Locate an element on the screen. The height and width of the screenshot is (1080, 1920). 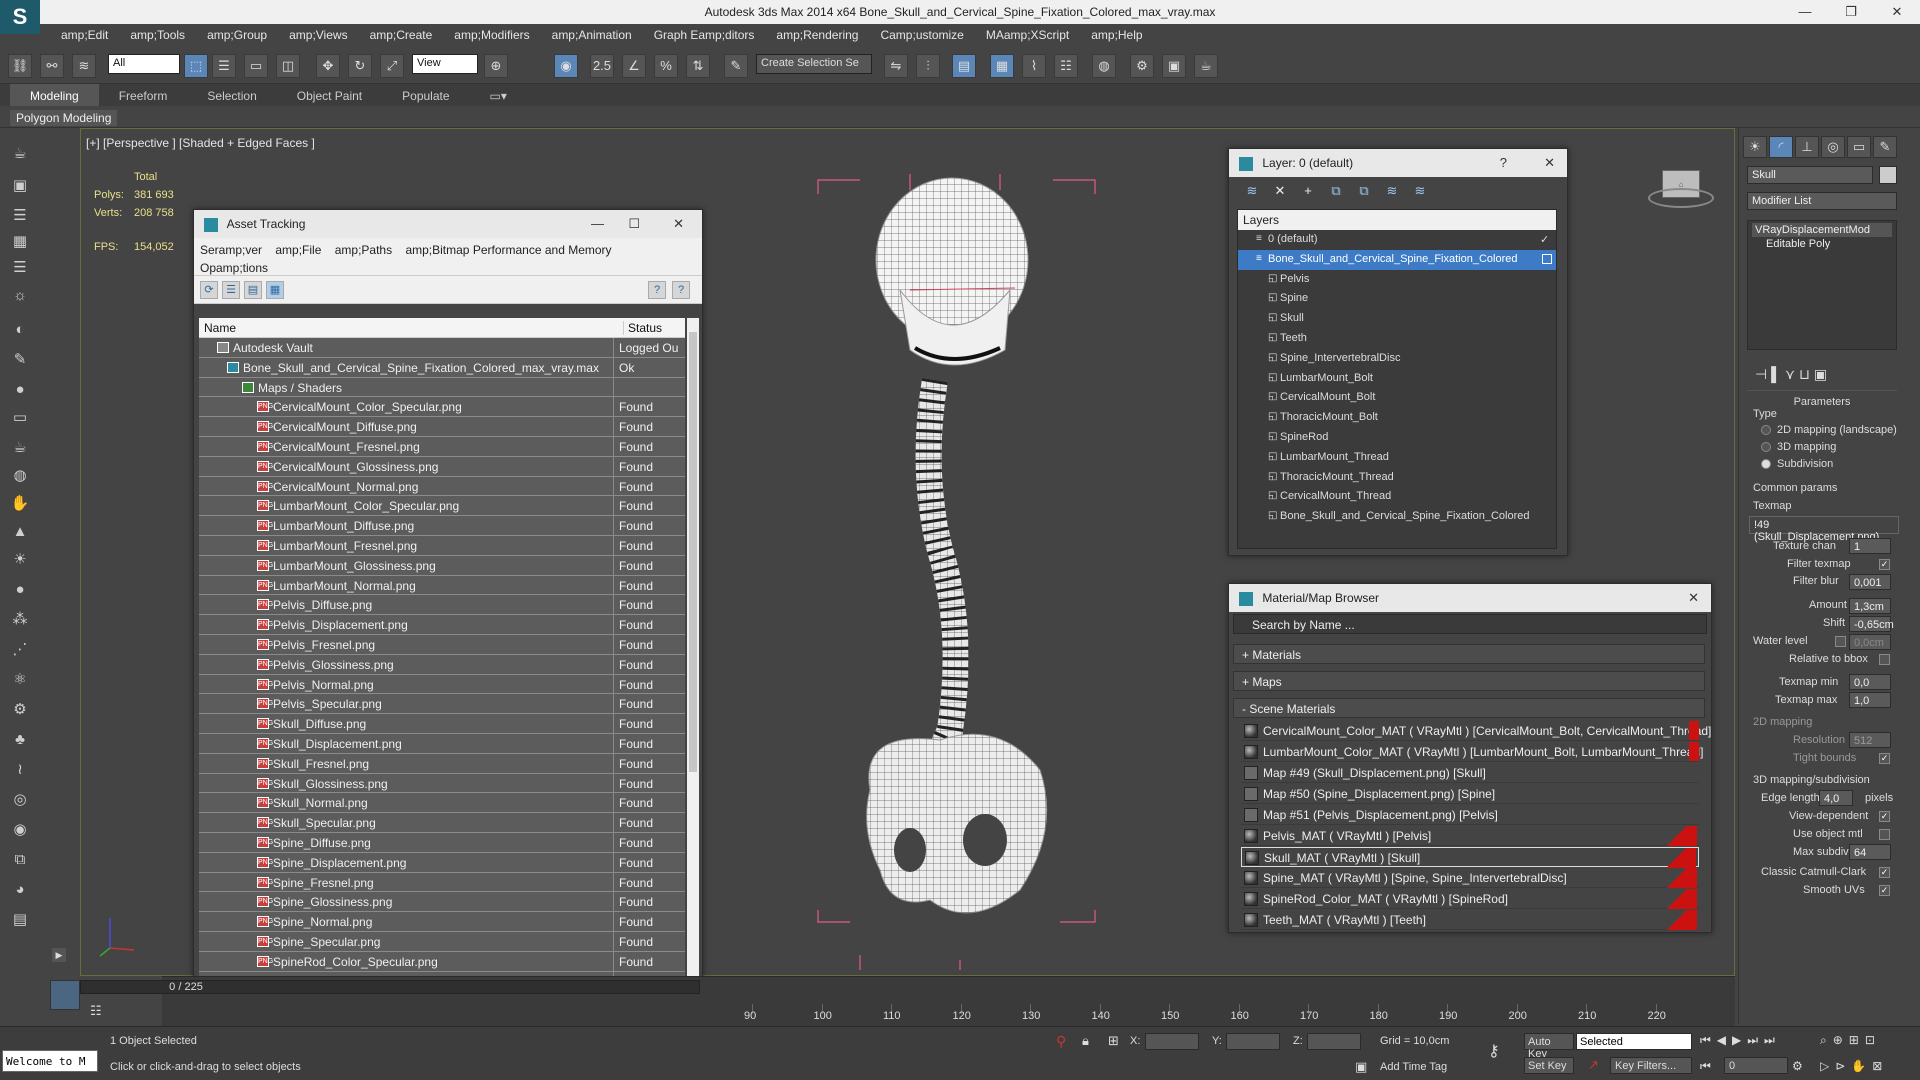
time-slider: 0 / 225 is located at coordinates (390, 987).